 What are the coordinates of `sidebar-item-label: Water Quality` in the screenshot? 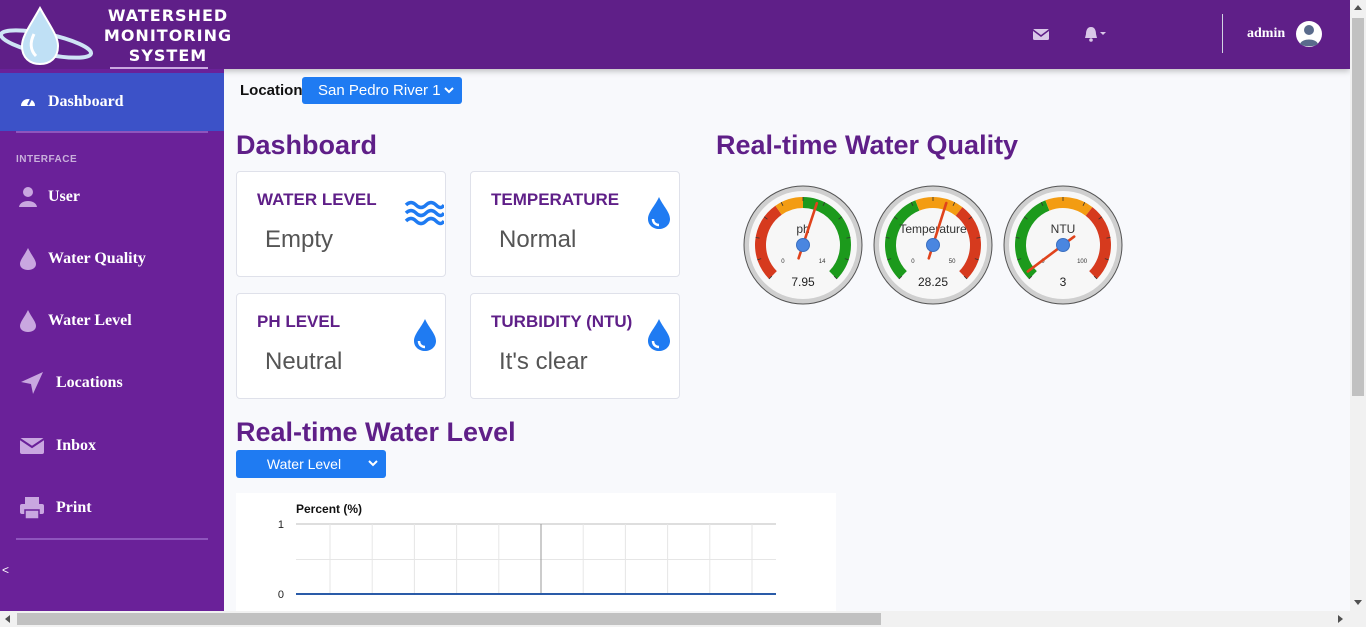 It's located at (97, 258).